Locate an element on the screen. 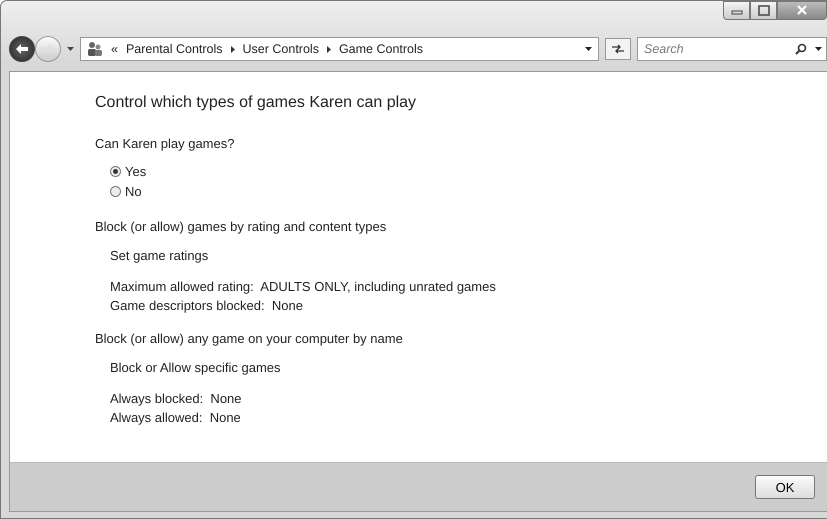  section-heading: Block (or allow) any game on your computer by name is located at coordinates (249, 338).